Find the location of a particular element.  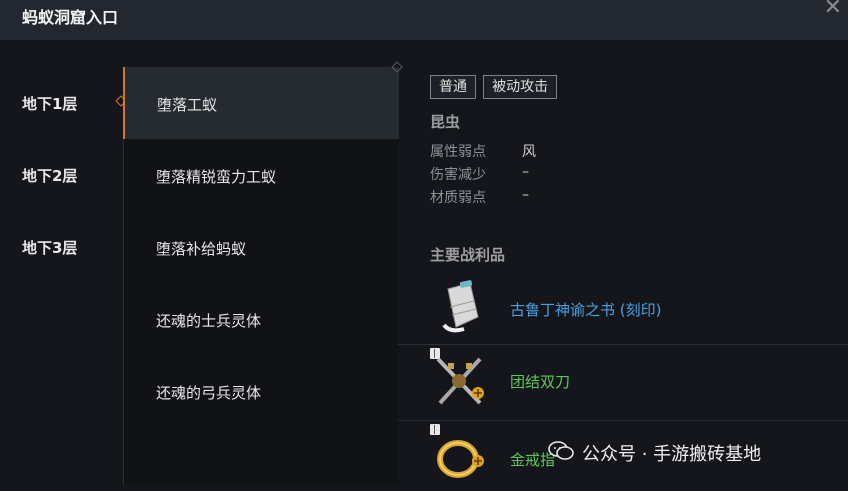

monster-name: 堕落工蚁 is located at coordinates (187, 105).